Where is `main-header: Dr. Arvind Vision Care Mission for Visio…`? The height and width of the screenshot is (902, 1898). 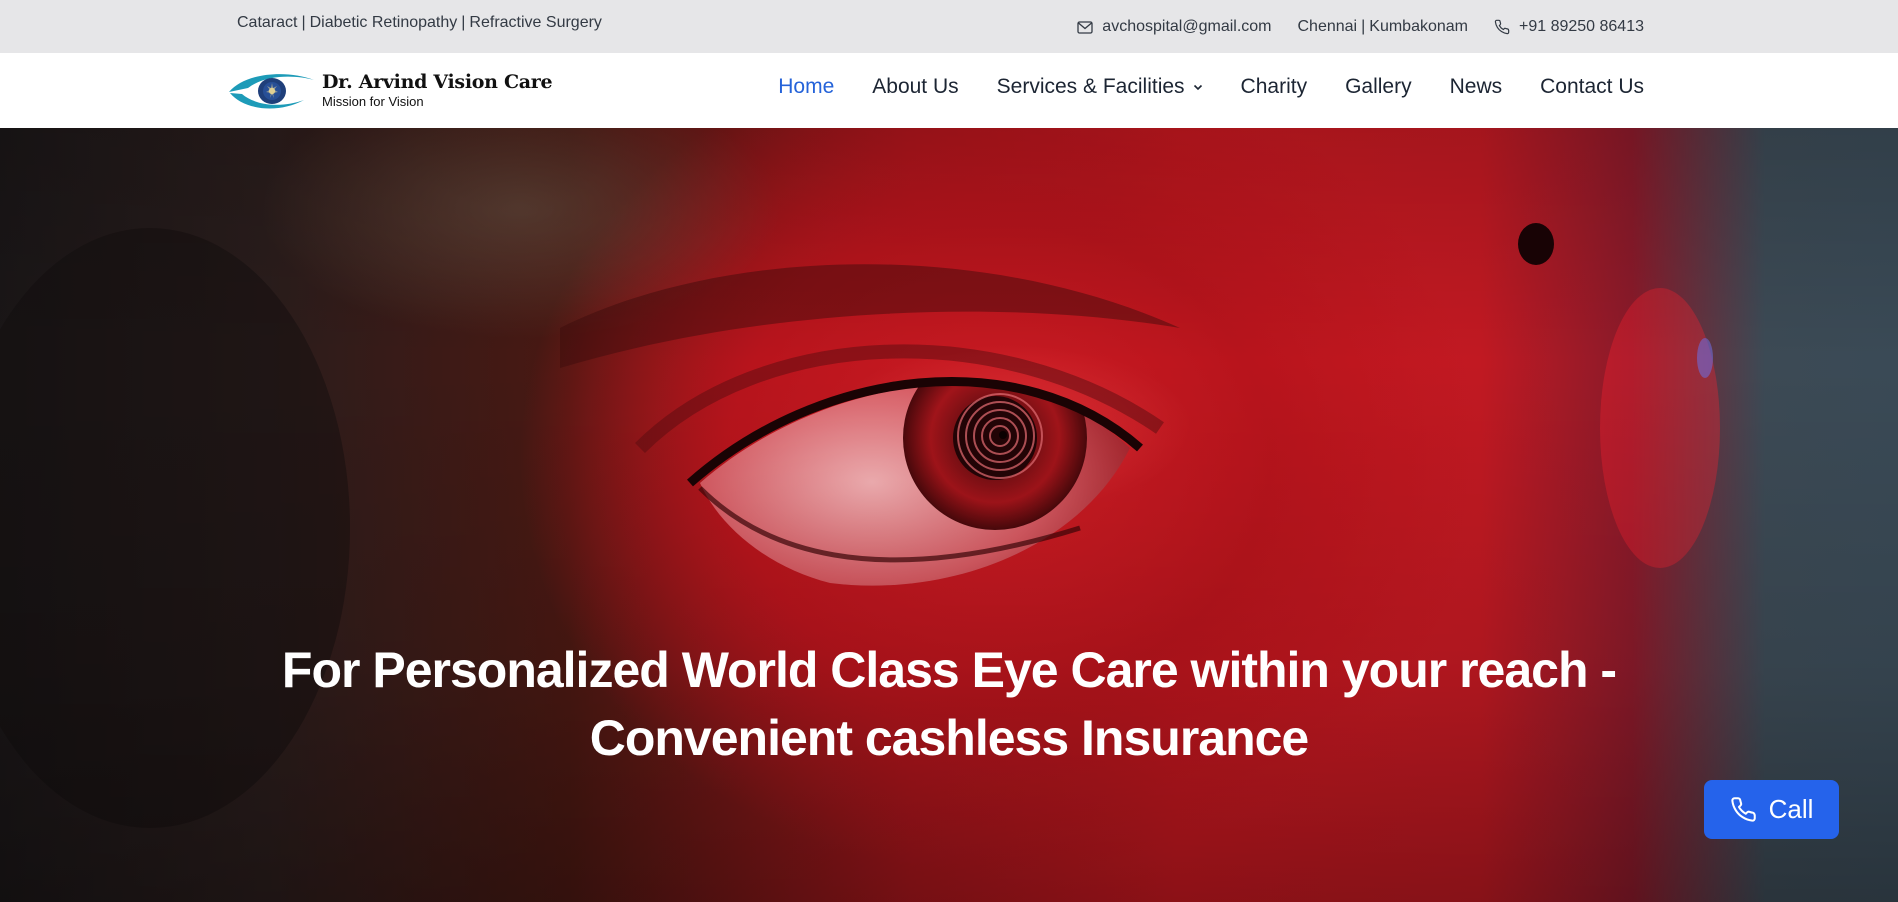
main-header: Dr. Arvind Vision Care Mission for Visio… is located at coordinates (949, 90).